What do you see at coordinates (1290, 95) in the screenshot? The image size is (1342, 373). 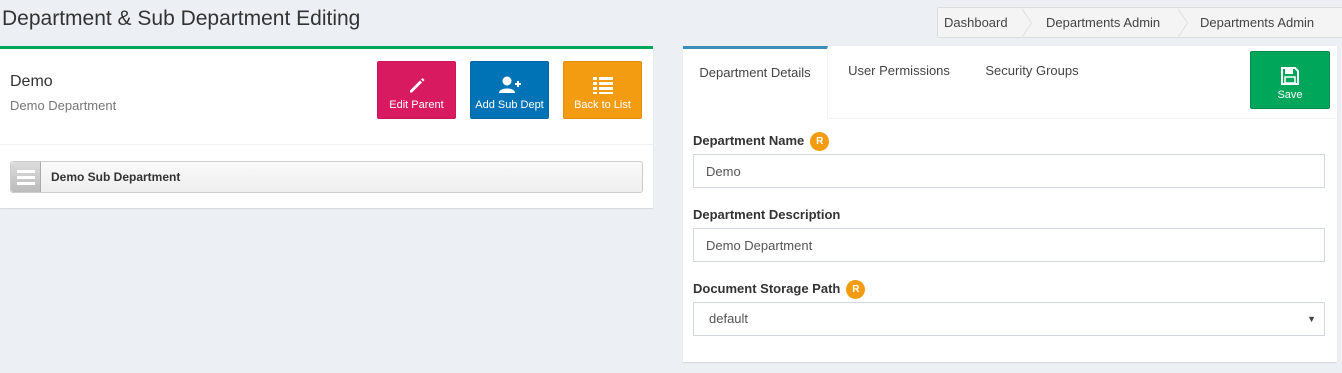 I see `save-label: Save` at bounding box center [1290, 95].